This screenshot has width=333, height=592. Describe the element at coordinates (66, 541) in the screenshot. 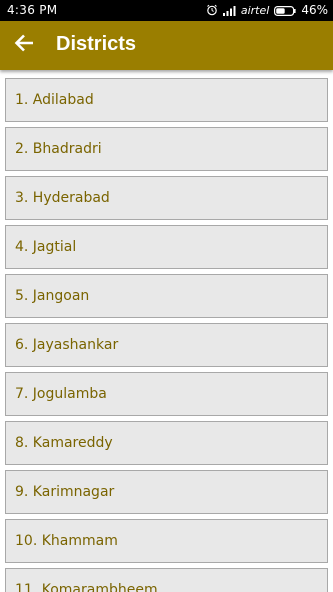

I see `list-item-label: 10. Khammam` at that location.